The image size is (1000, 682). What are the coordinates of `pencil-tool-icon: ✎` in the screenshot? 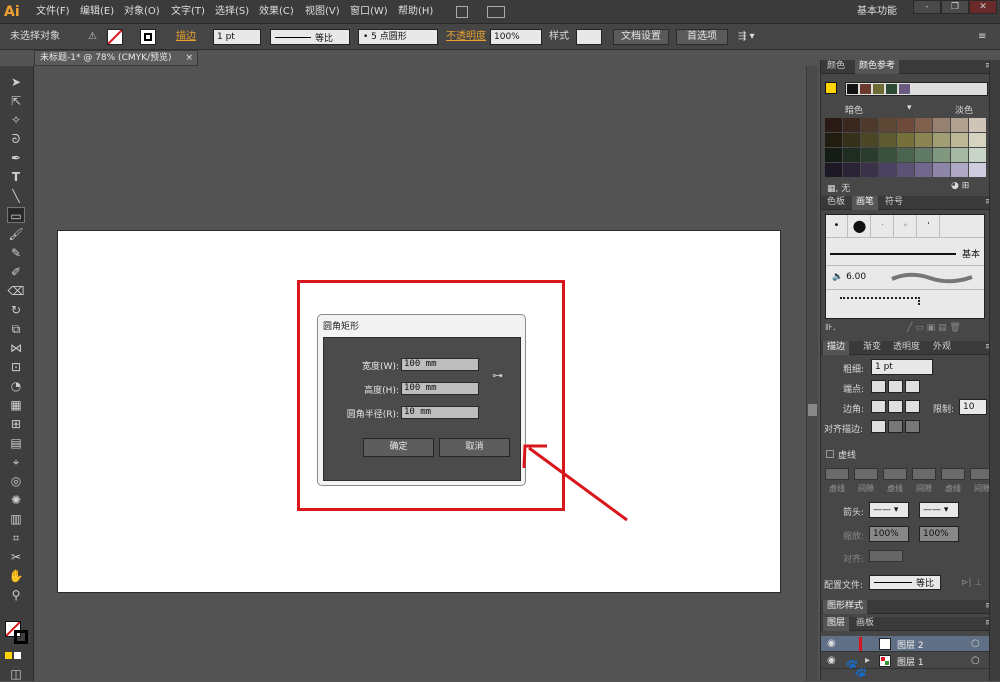 It's located at (16, 253).